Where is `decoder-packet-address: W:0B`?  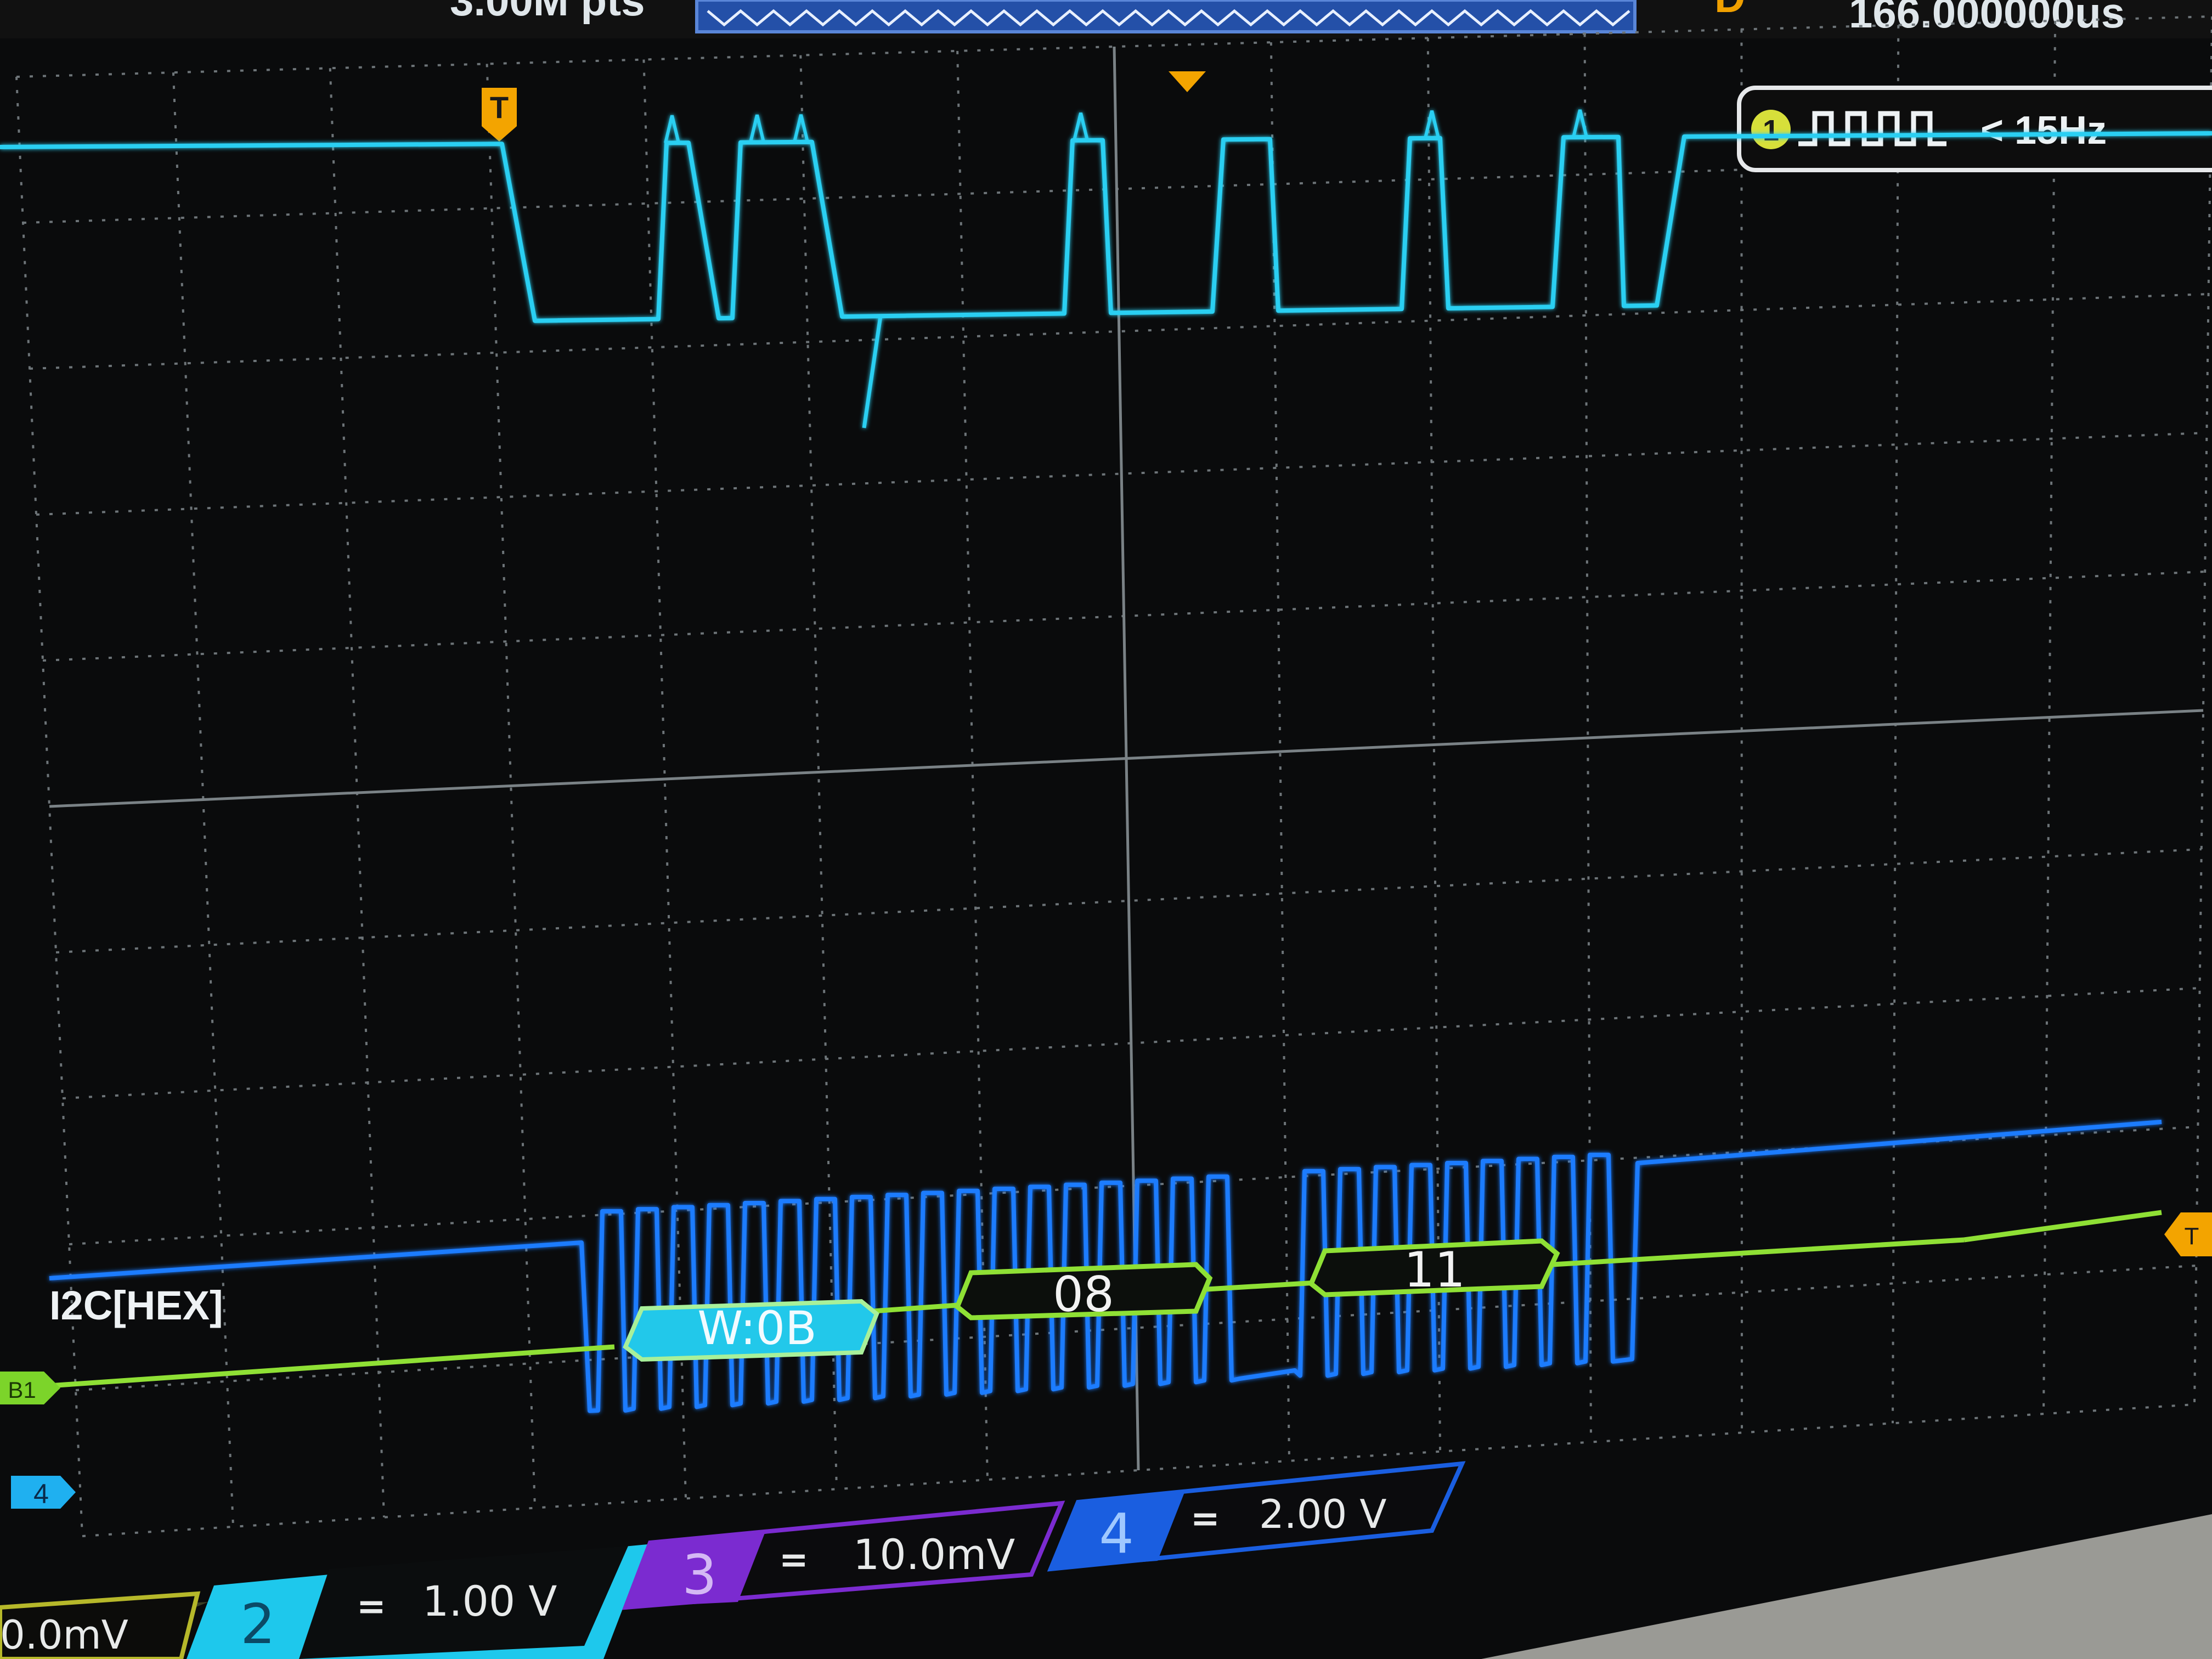
decoder-packet-address: W:0B is located at coordinates (751, 1331).